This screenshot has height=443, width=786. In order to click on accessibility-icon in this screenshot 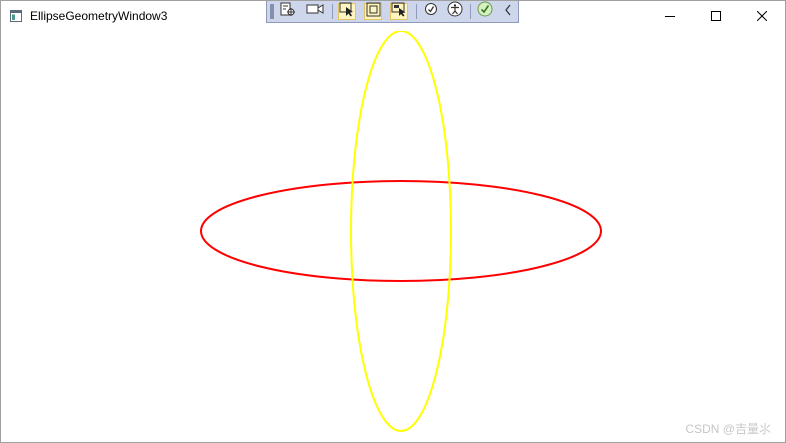, I will do `click(455, 11)`.